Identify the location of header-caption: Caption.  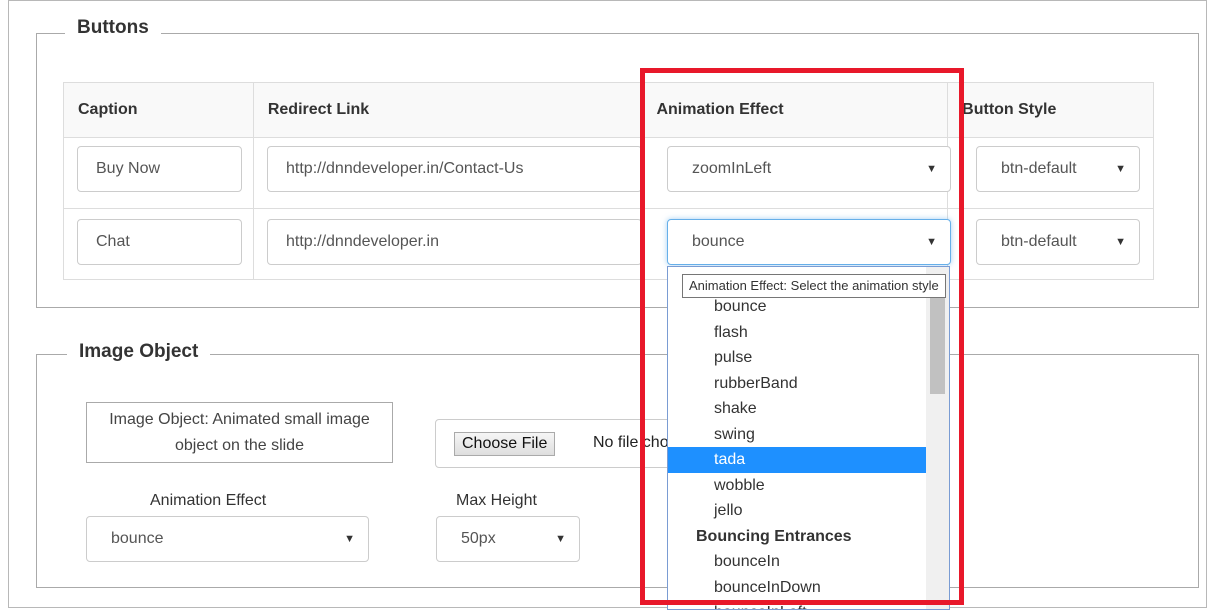
(158, 110).